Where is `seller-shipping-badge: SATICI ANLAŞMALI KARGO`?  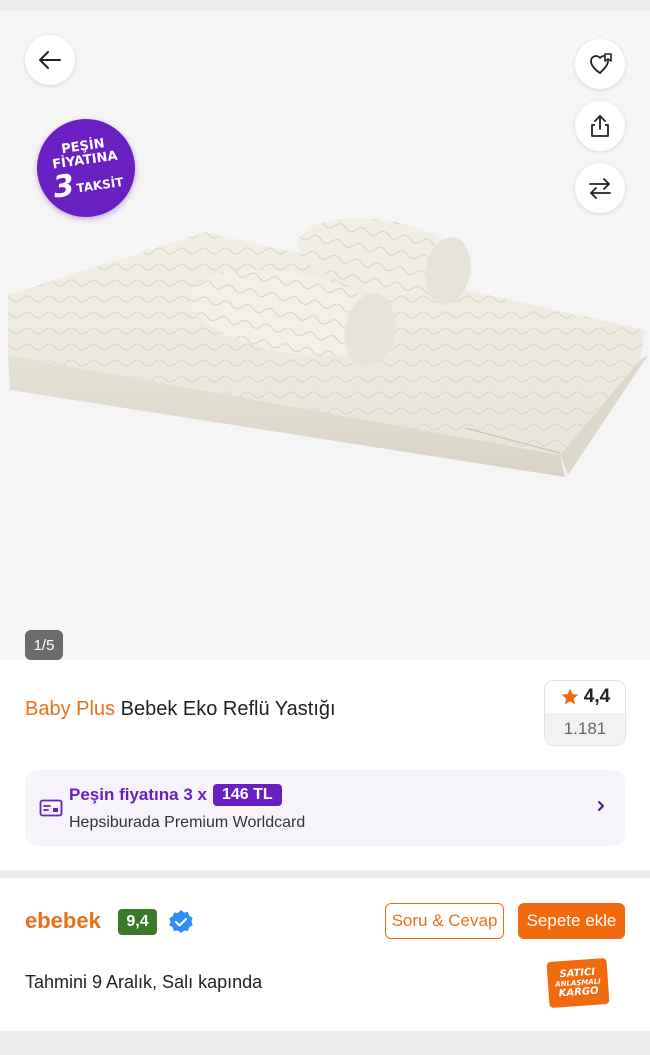
seller-shipping-badge: SATICI ANLAŞMALI KARGO is located at coordinates (578, 983).